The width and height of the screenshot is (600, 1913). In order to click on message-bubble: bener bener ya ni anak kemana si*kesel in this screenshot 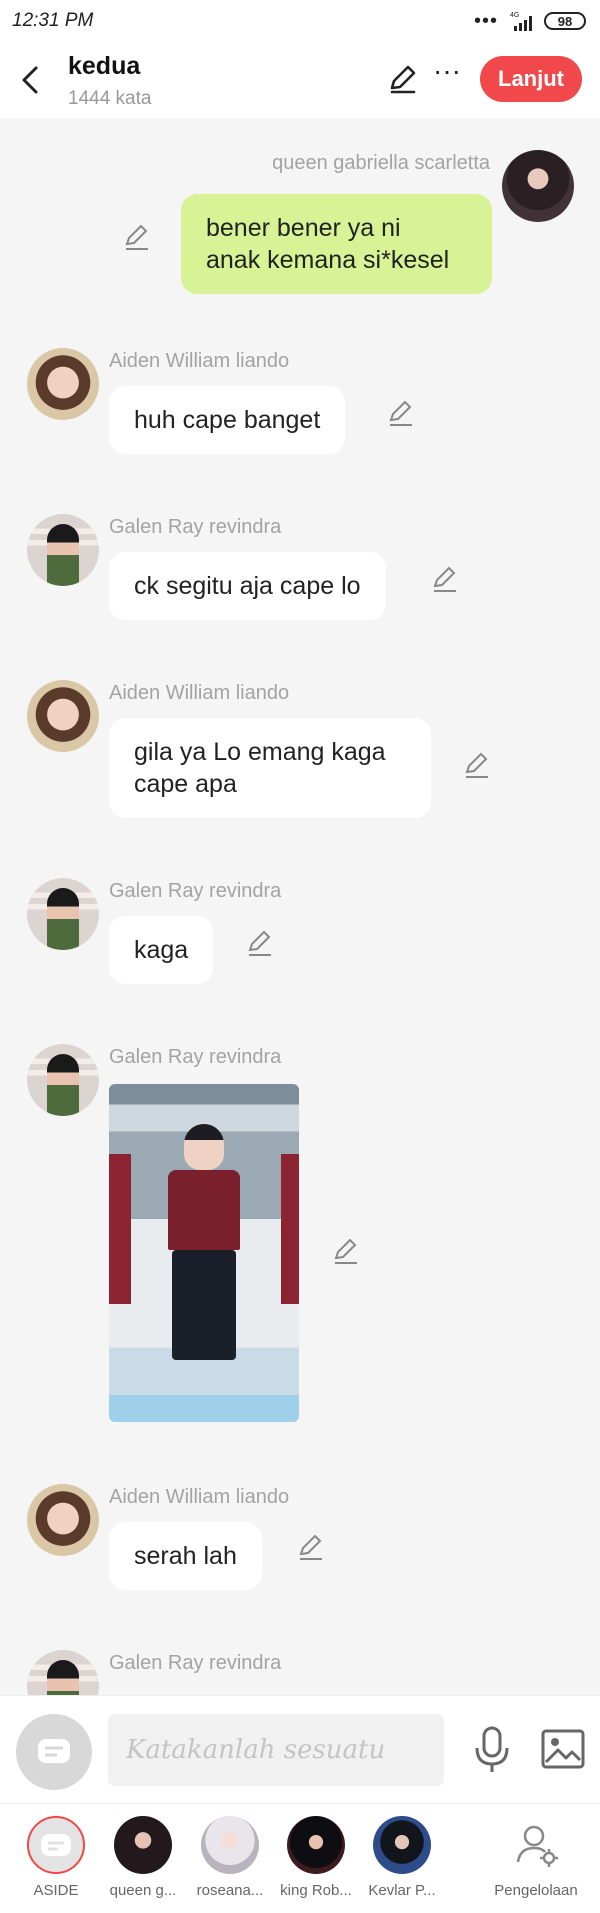, I will do `click(336, 244)`.